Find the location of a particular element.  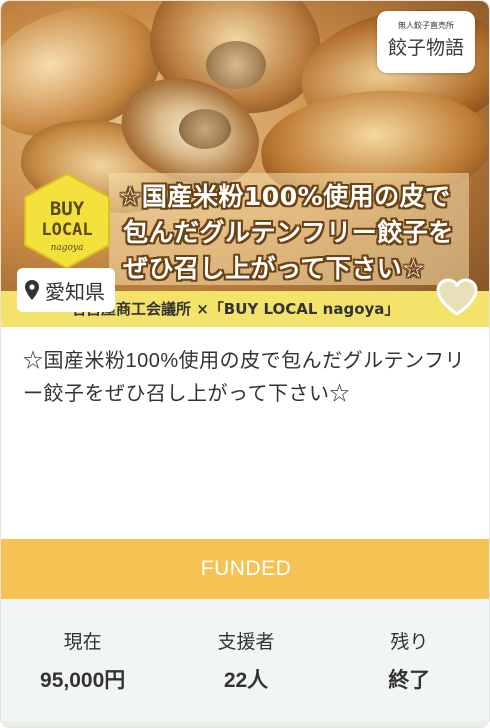

card-bottom-edge is located at coordinates (245, 724).